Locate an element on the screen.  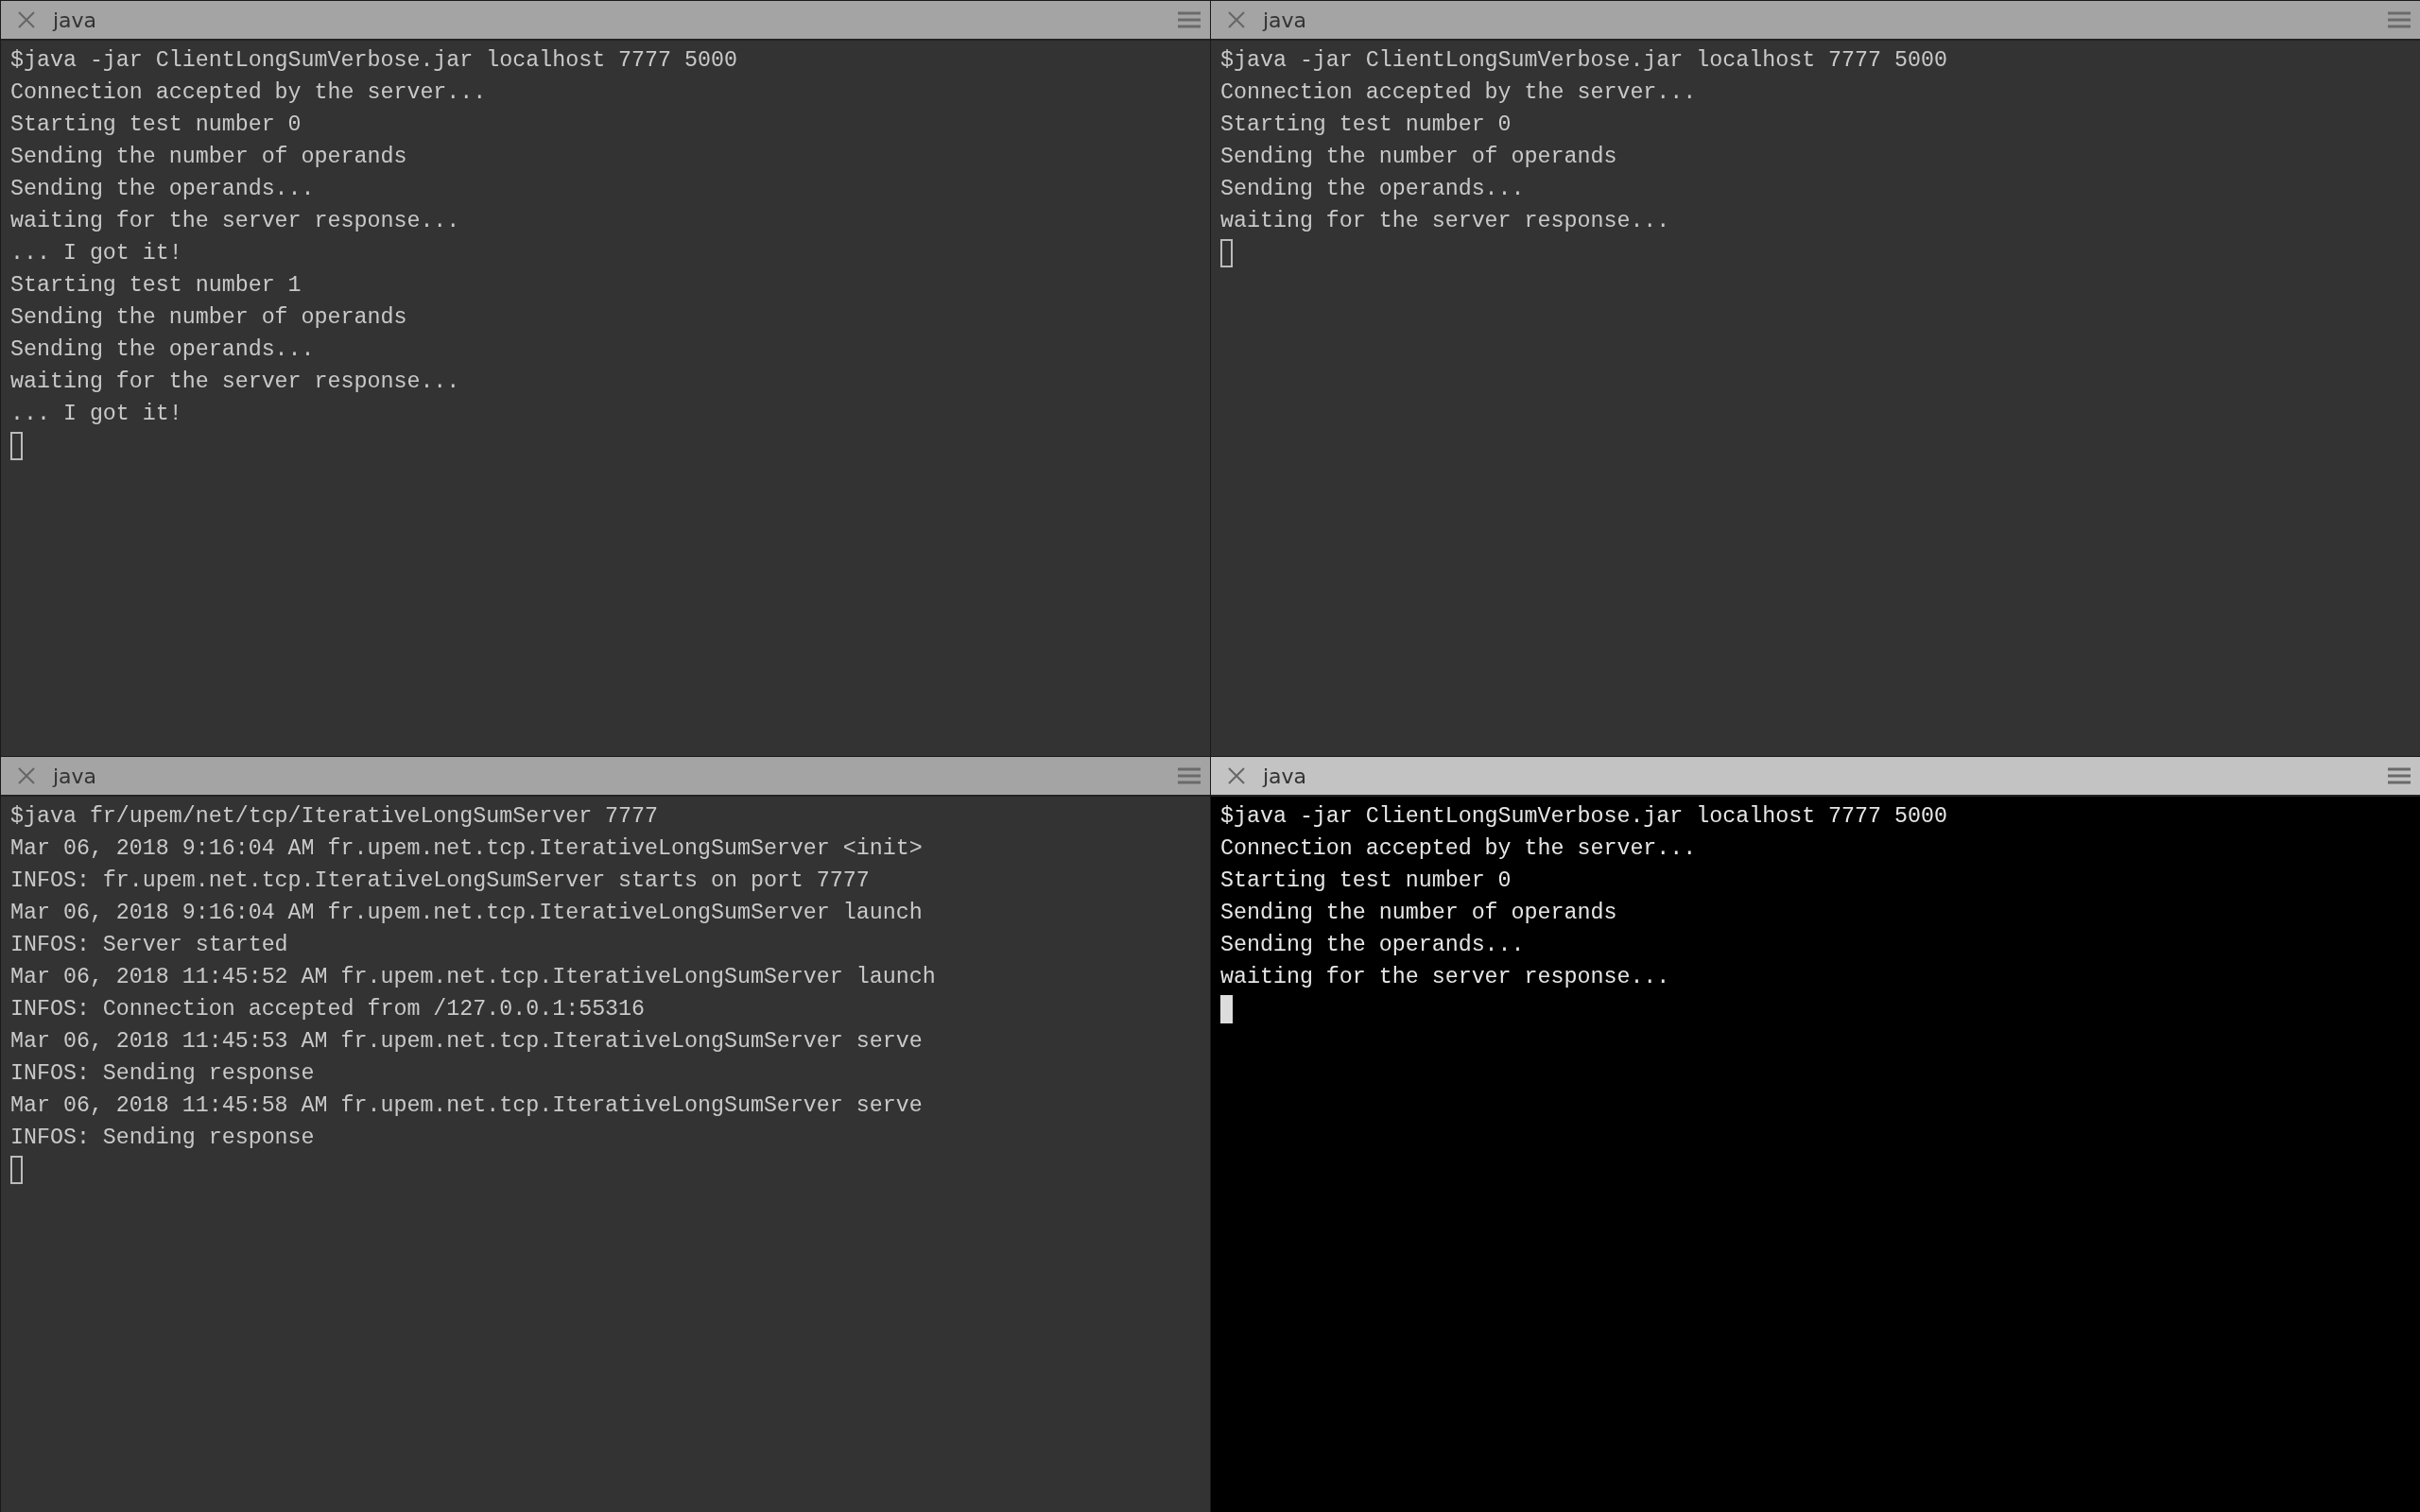
terminal-line: Mar 06, 2018 11:45:52 AM fr.upem.net.tcp.IterativeLongSumServer launch is located at coordinates (473, 977).